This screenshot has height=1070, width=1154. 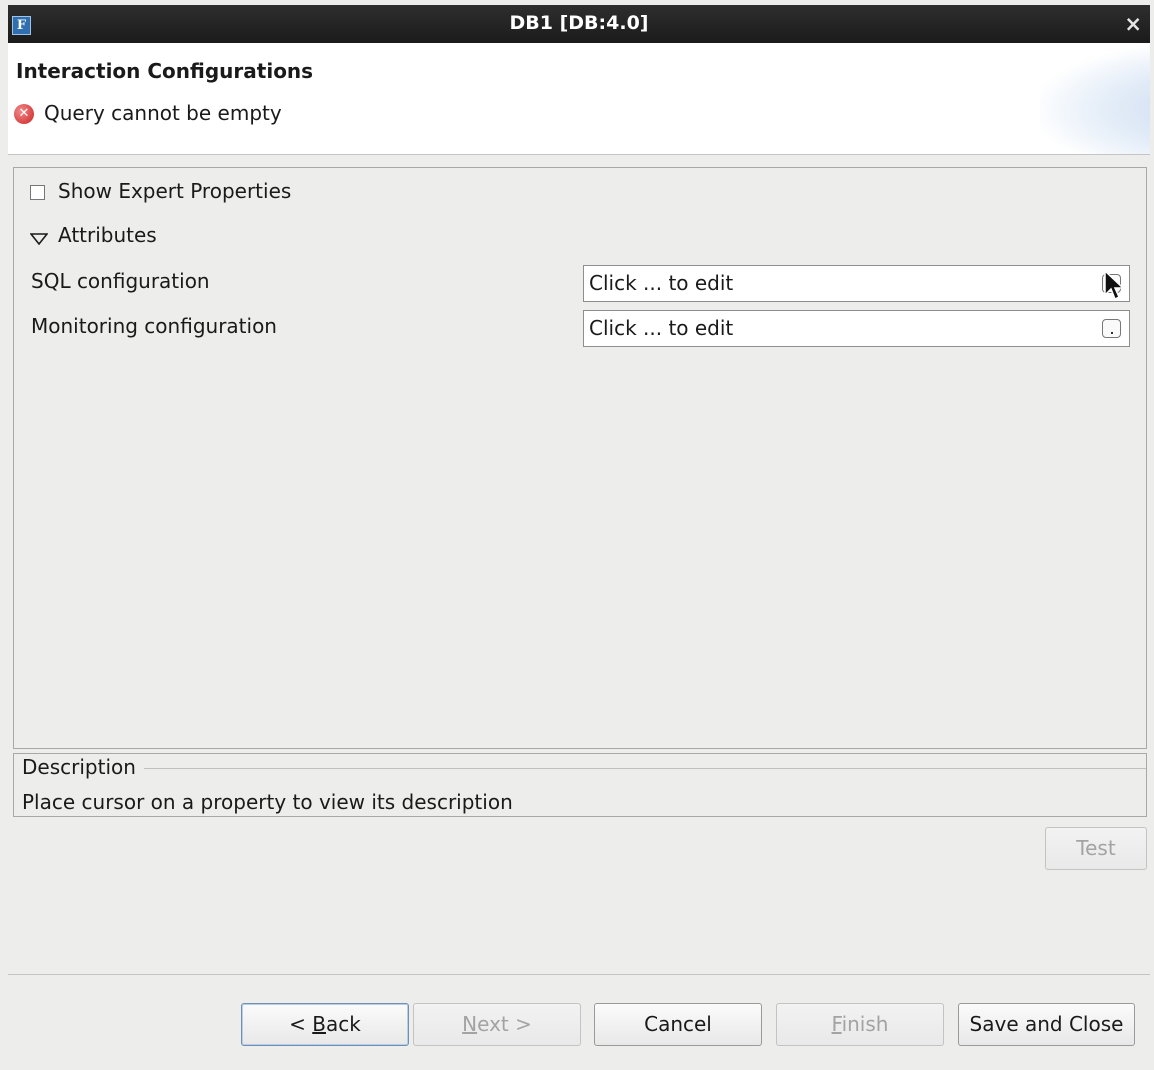 I want to click on description-legend: Description, so click(x=81, y=767).